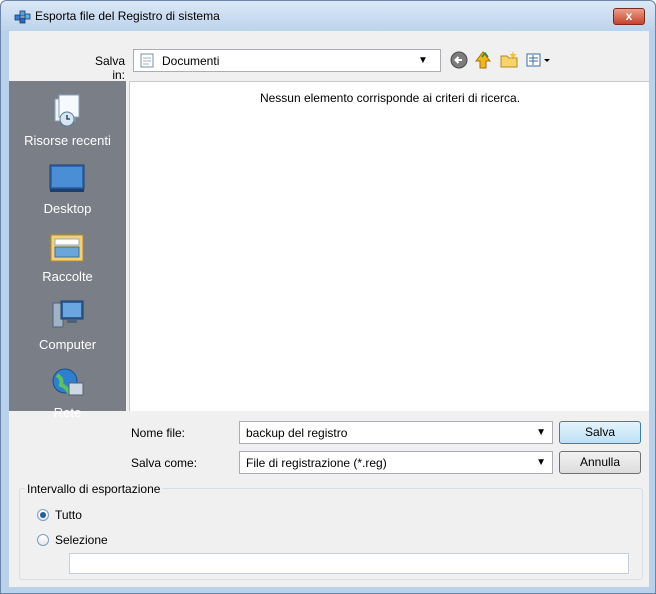  I want to click on back-icon, so click(459, 60).